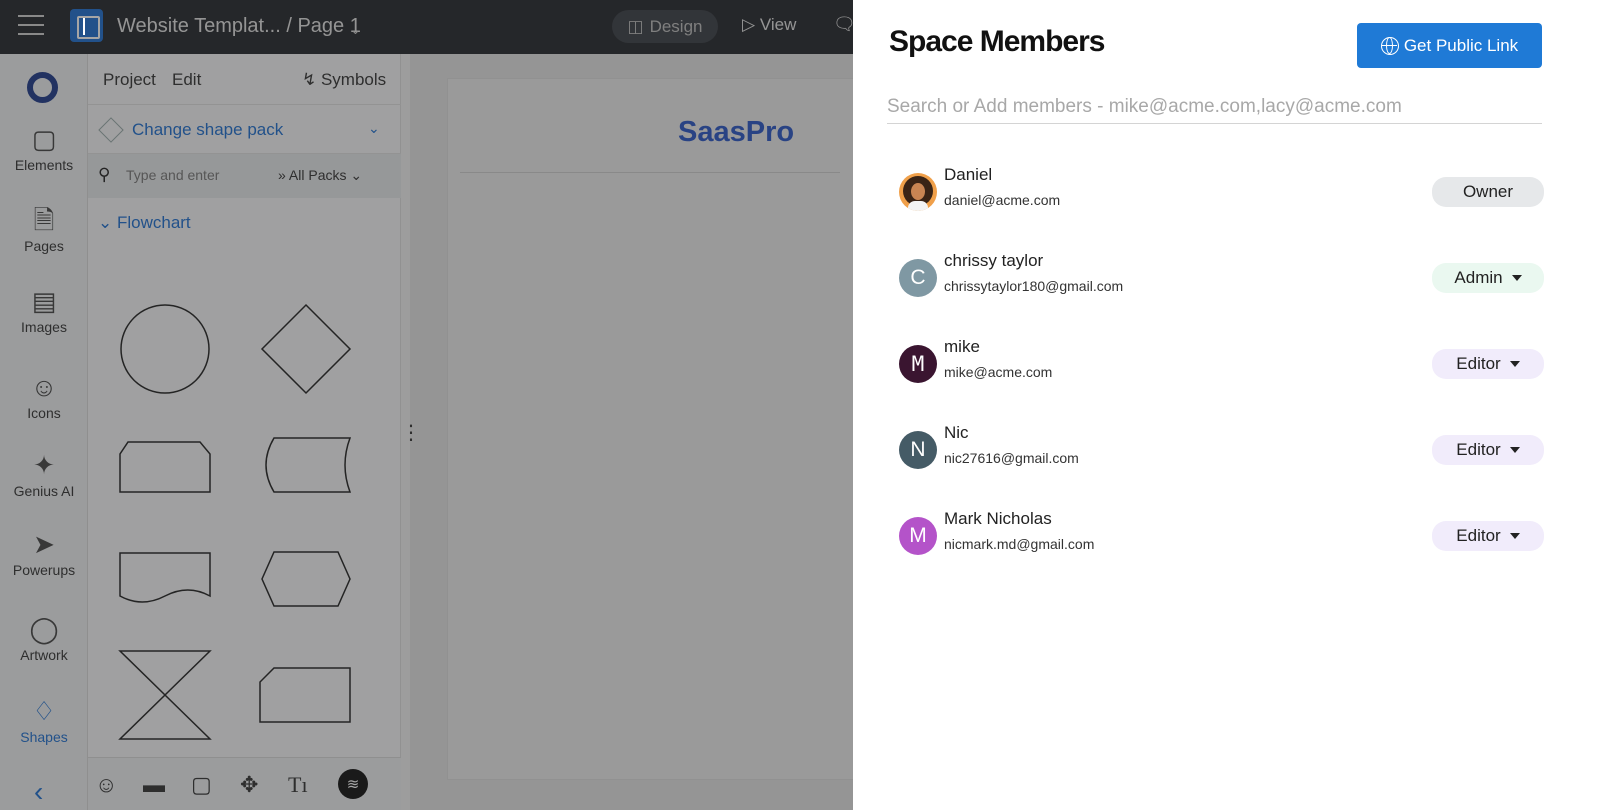 The image size is (1600, 810). What do you see at coordinates (956, 432) in the screenshot?
I see `member-name: Nic` at bounding box center [956, 432].